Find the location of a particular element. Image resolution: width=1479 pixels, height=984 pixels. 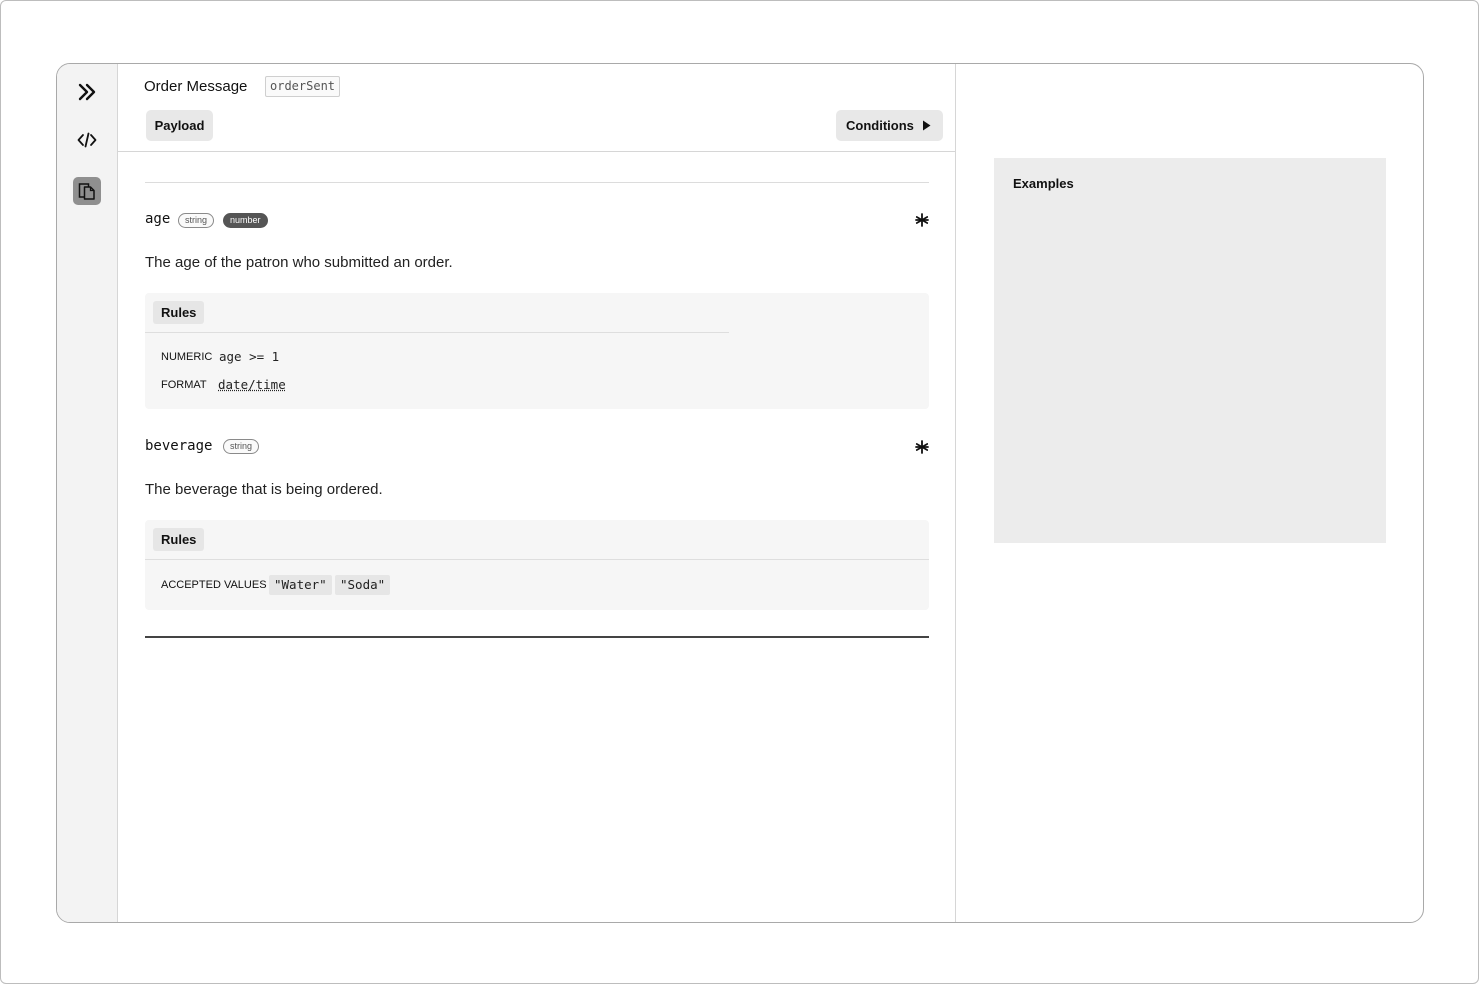

property-description: The beverage that is being ordered. is located at coordinates (264, 489).